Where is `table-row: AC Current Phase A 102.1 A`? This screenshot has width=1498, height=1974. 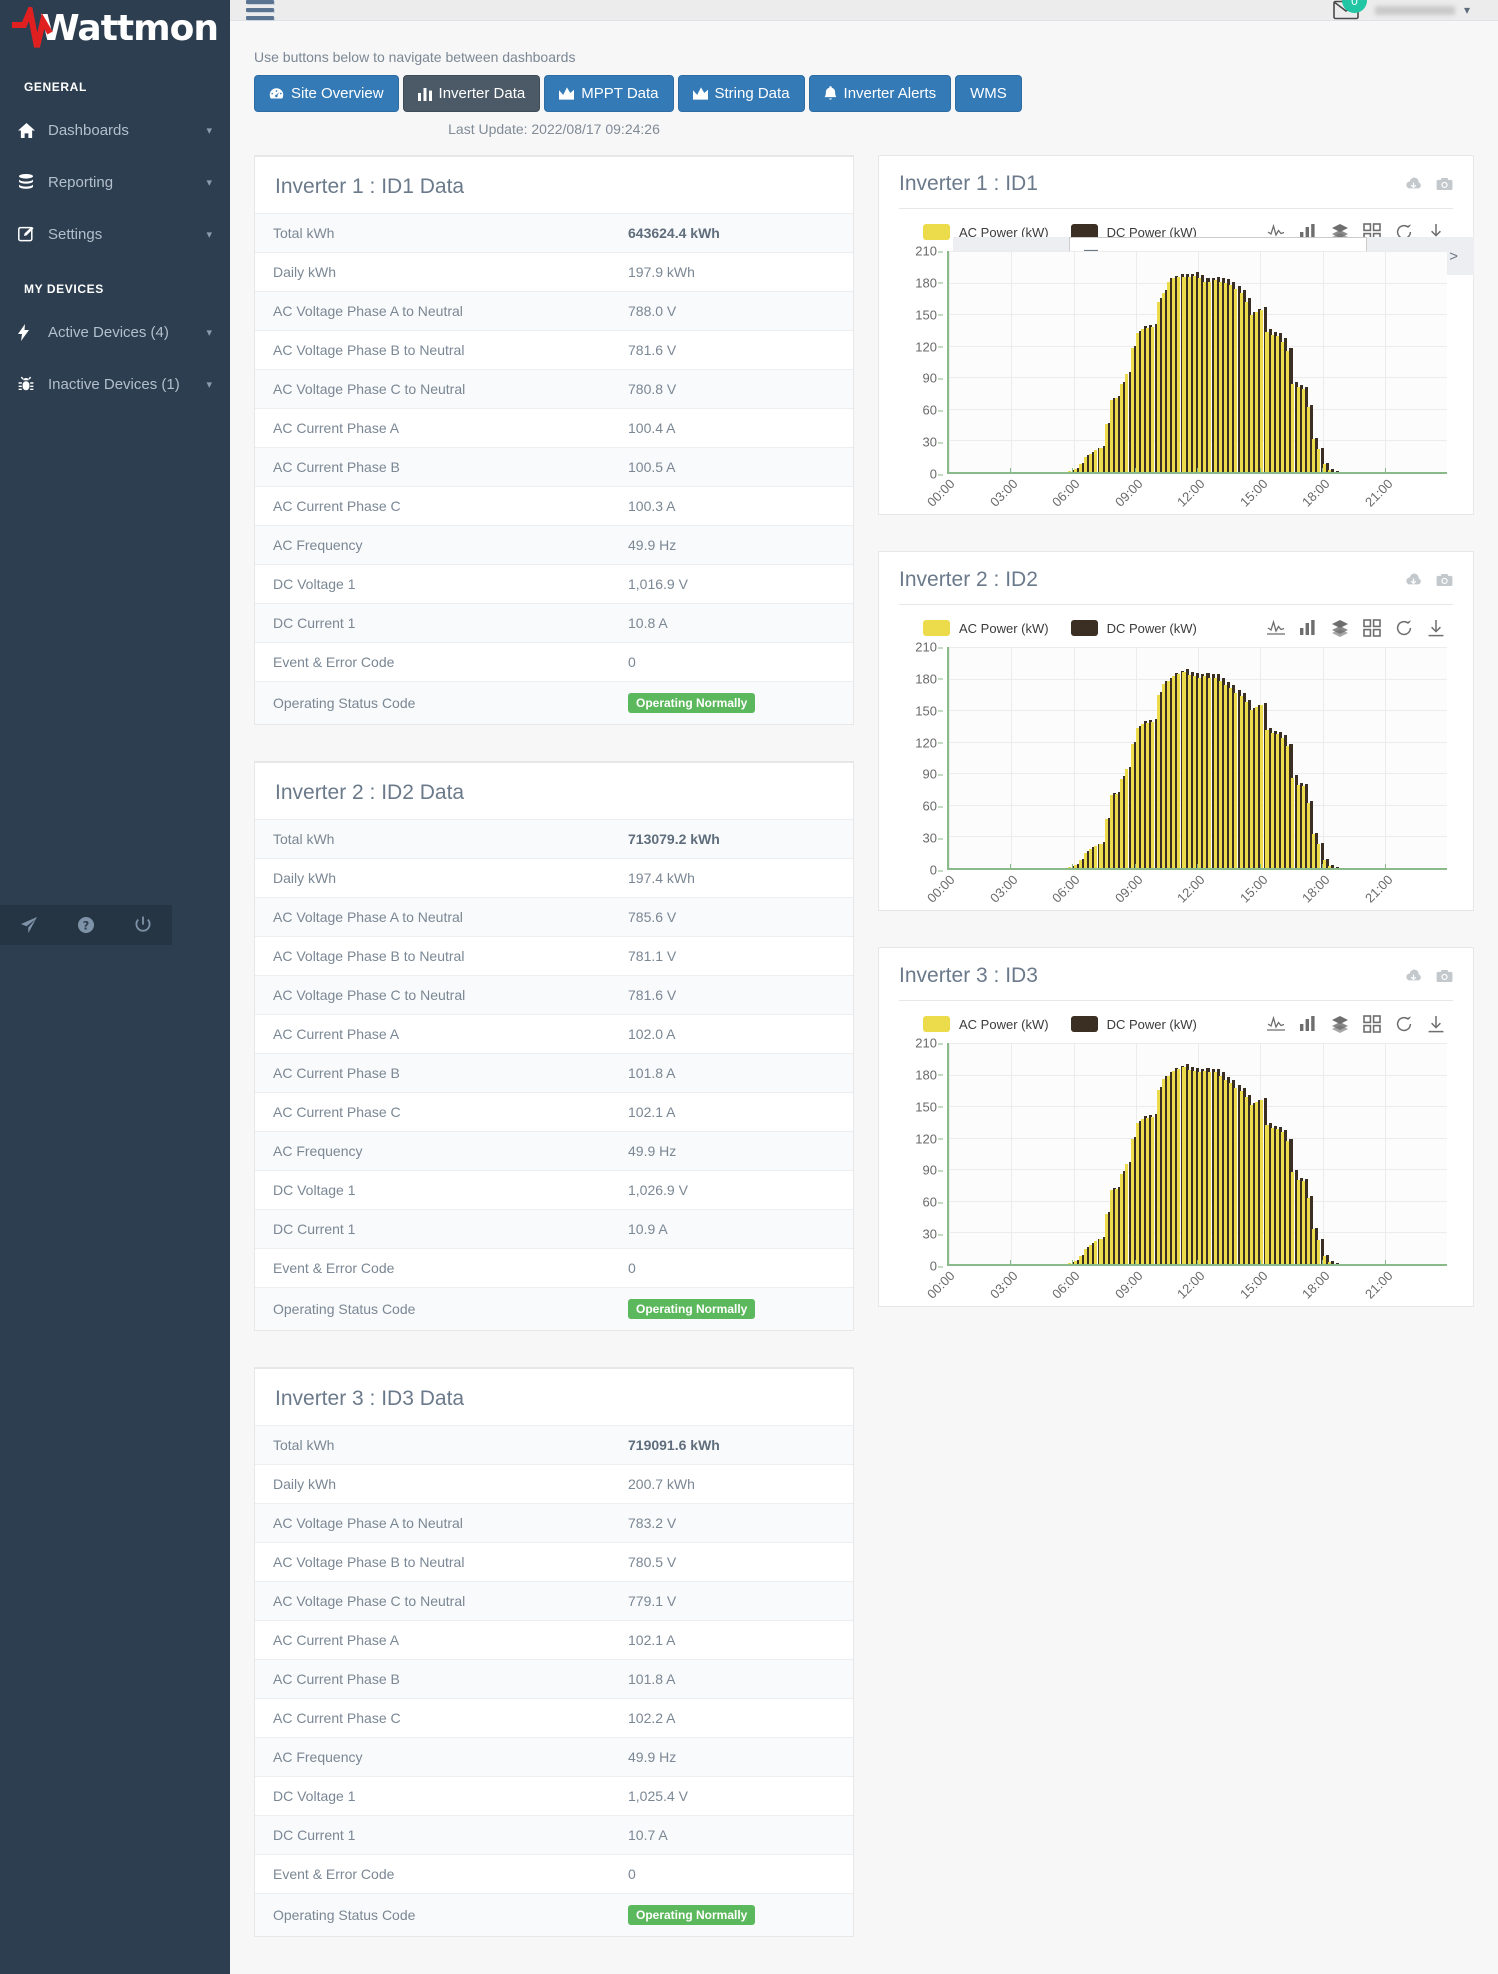
table-row: AC Current Phase A 102.1 A is located at coordinates (554, 1640).